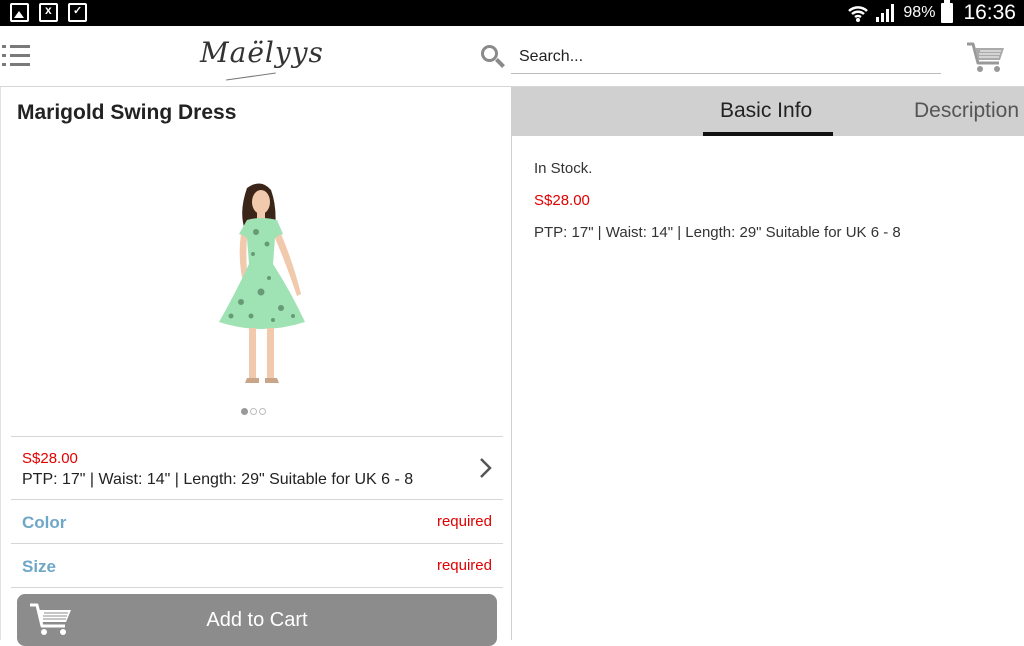 This screenshot has height=646, width=1024. I want to click on product-title: Marigold Swing Dress, so click(127, 112).